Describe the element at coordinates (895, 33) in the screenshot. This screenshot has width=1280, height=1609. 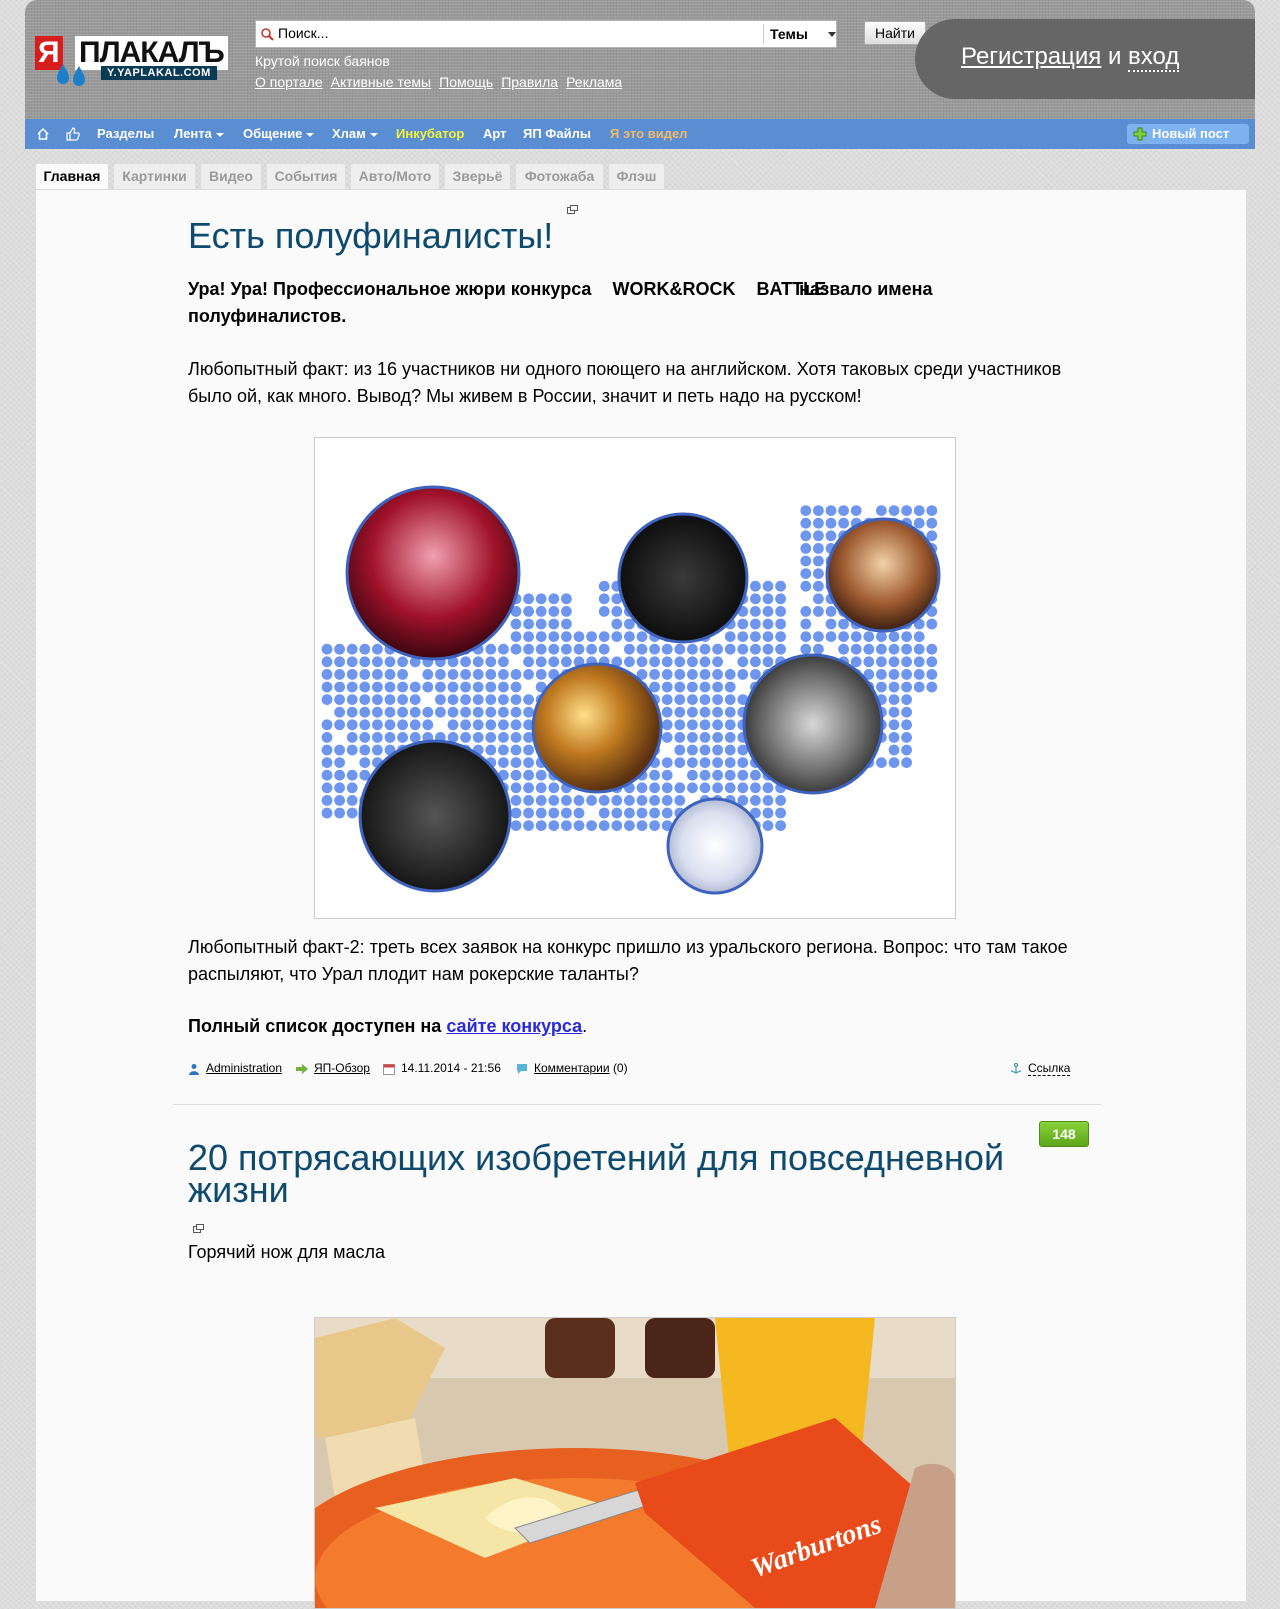
I see `find-button: Найти` at that location.